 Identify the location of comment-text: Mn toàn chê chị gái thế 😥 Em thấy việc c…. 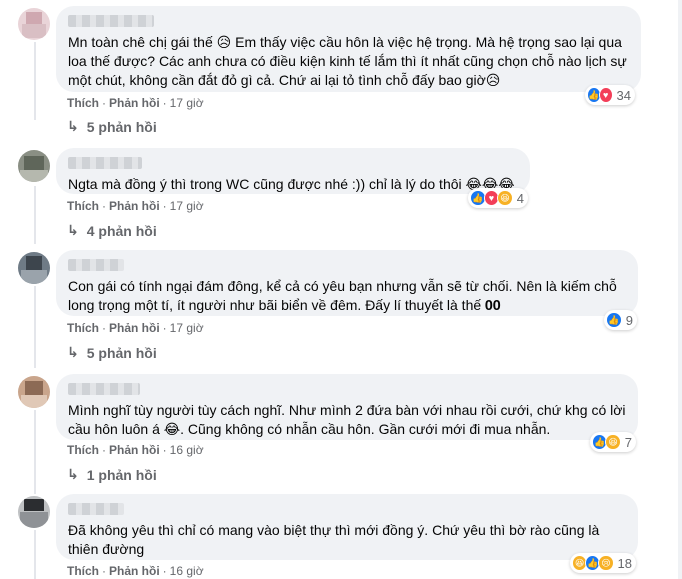
(347, 61).